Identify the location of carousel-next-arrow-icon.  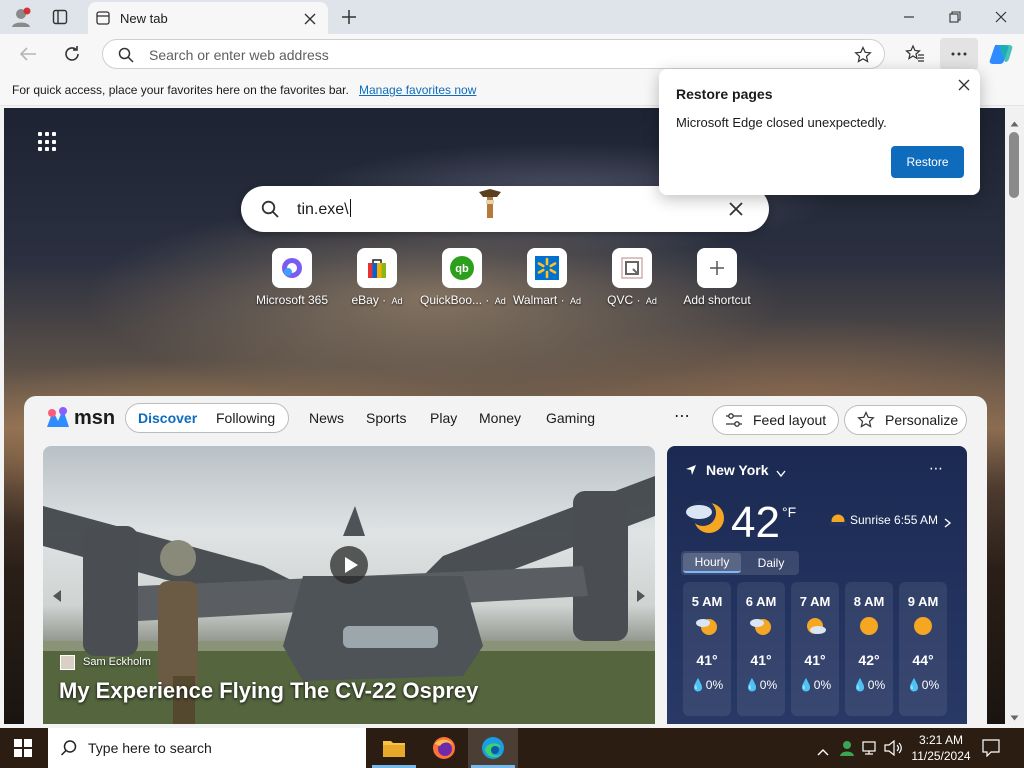
(641, 596).